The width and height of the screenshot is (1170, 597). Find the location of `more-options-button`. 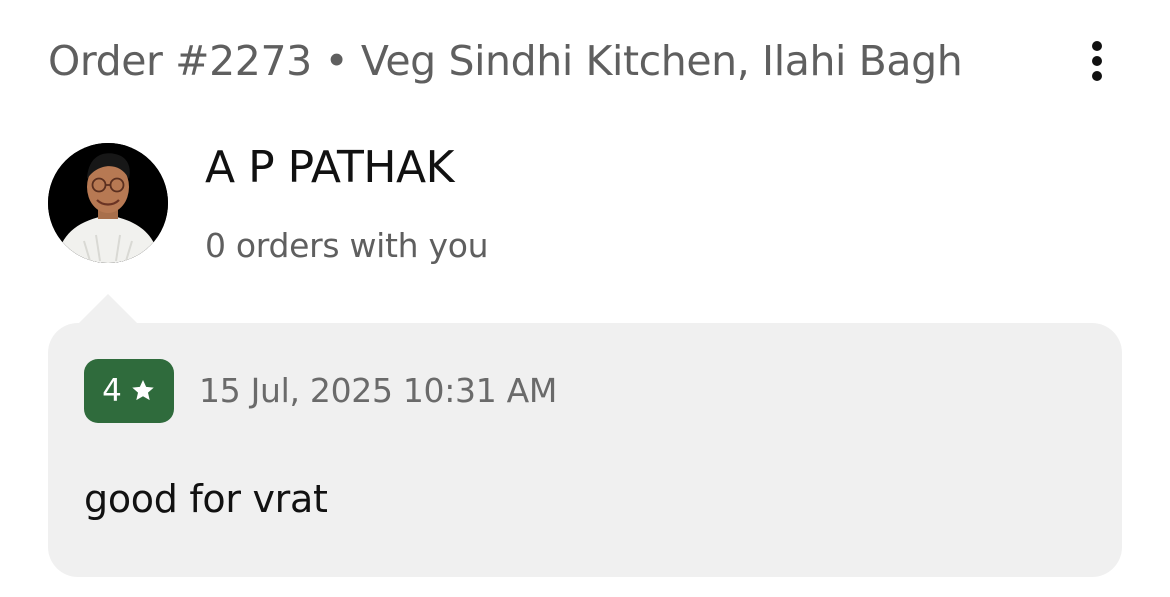

more-options-button is located at coordinates (1097, 61).